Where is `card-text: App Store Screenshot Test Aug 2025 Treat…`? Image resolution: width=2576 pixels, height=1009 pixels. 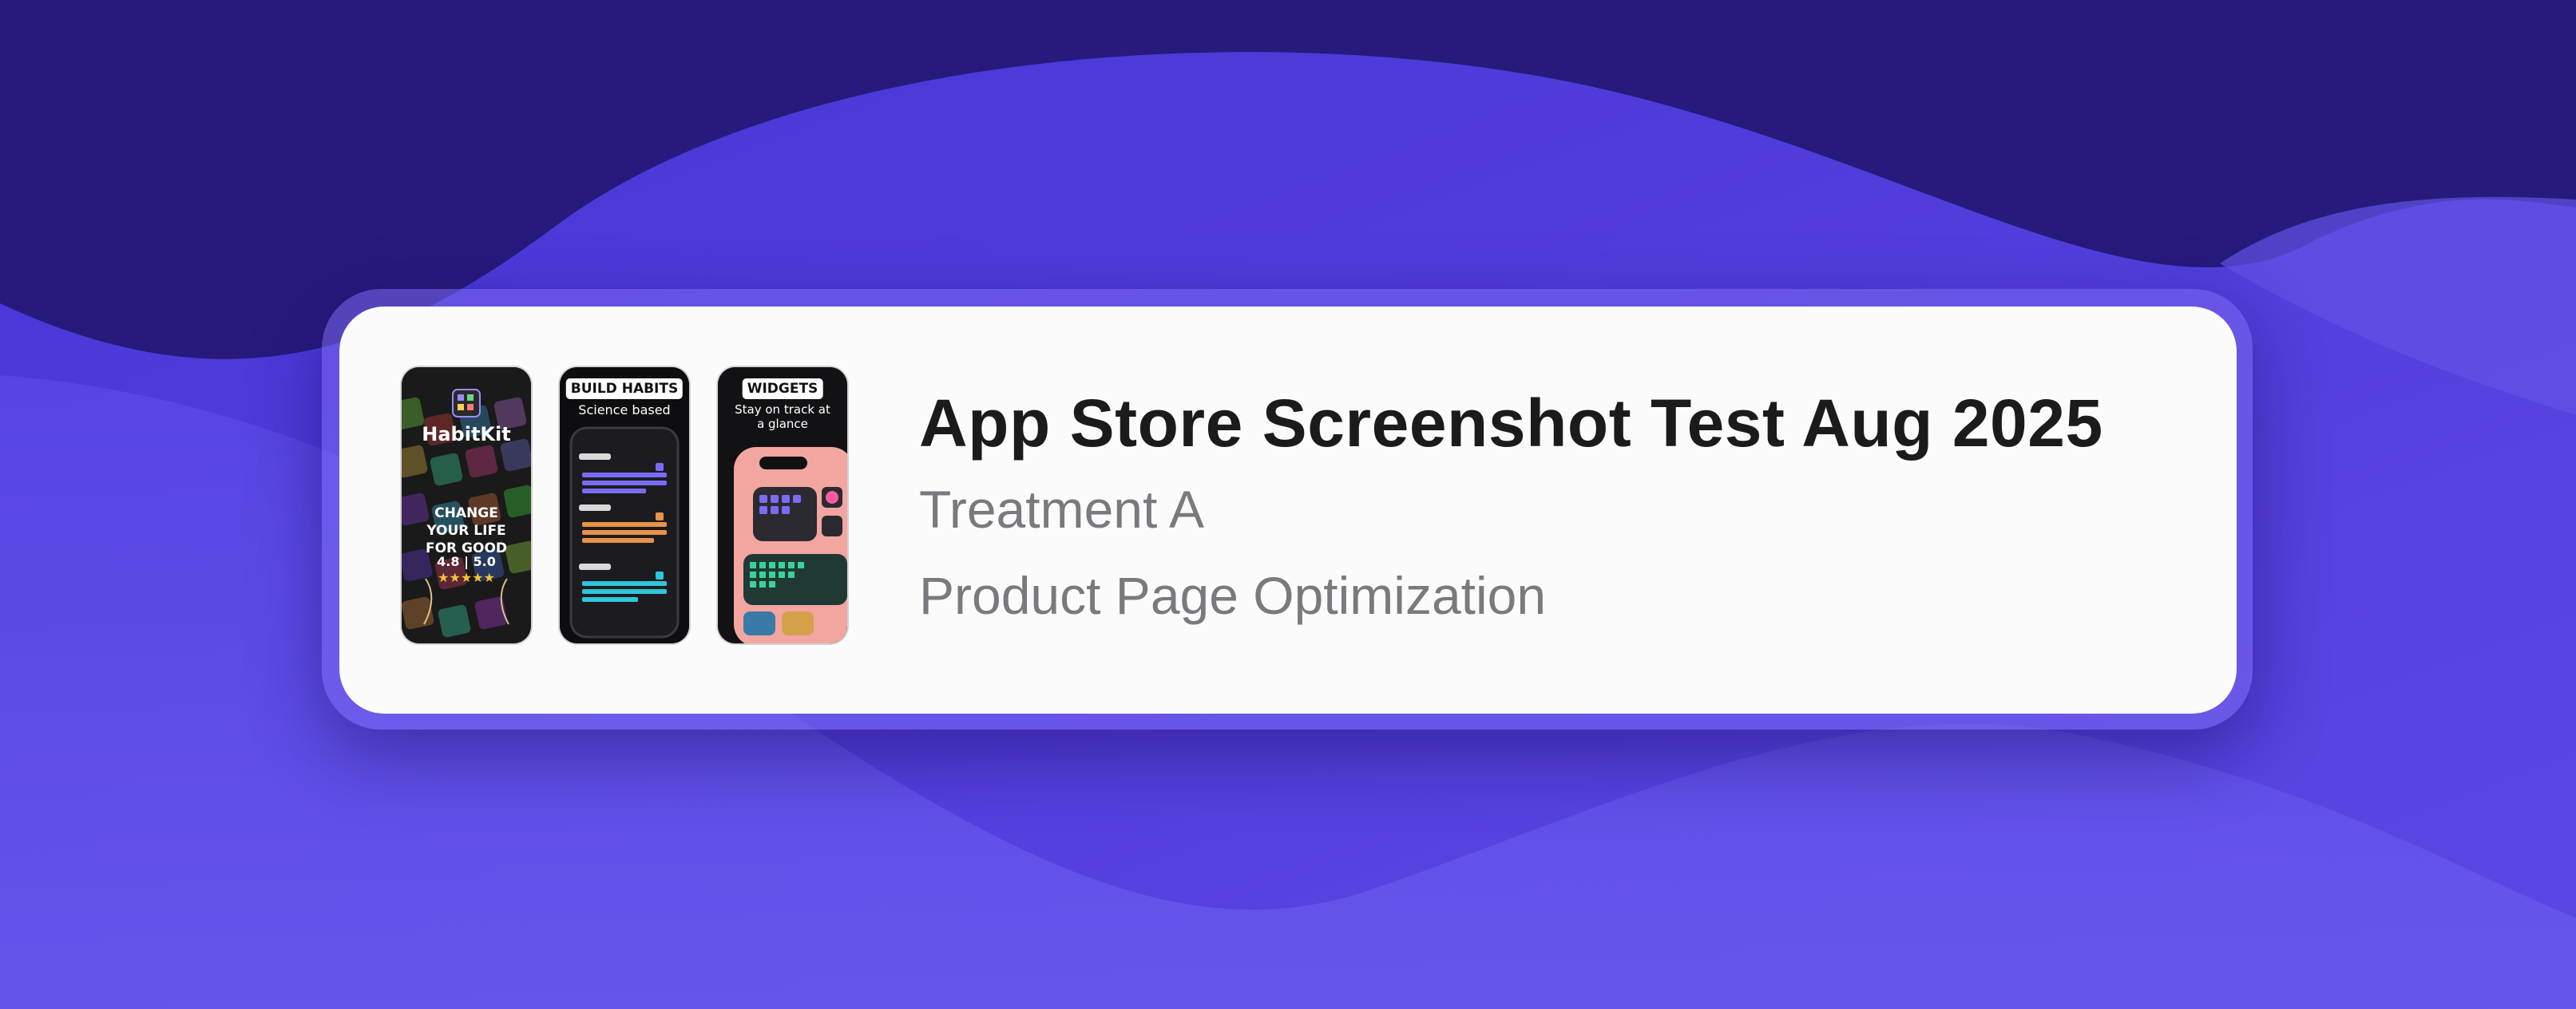 card-text: App Store Screenshot Test Aug 2025 Treat… is located at coordinates (1558, 505).